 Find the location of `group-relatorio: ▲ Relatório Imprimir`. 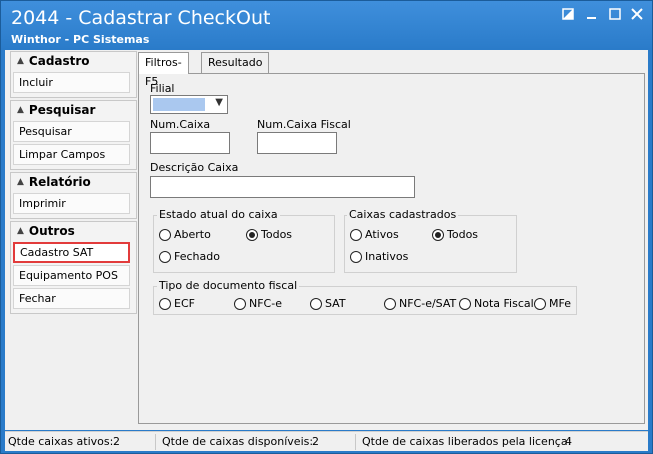

group-relatorio: ▲ Relatório Imprimir is located at coordinates (73, 195).